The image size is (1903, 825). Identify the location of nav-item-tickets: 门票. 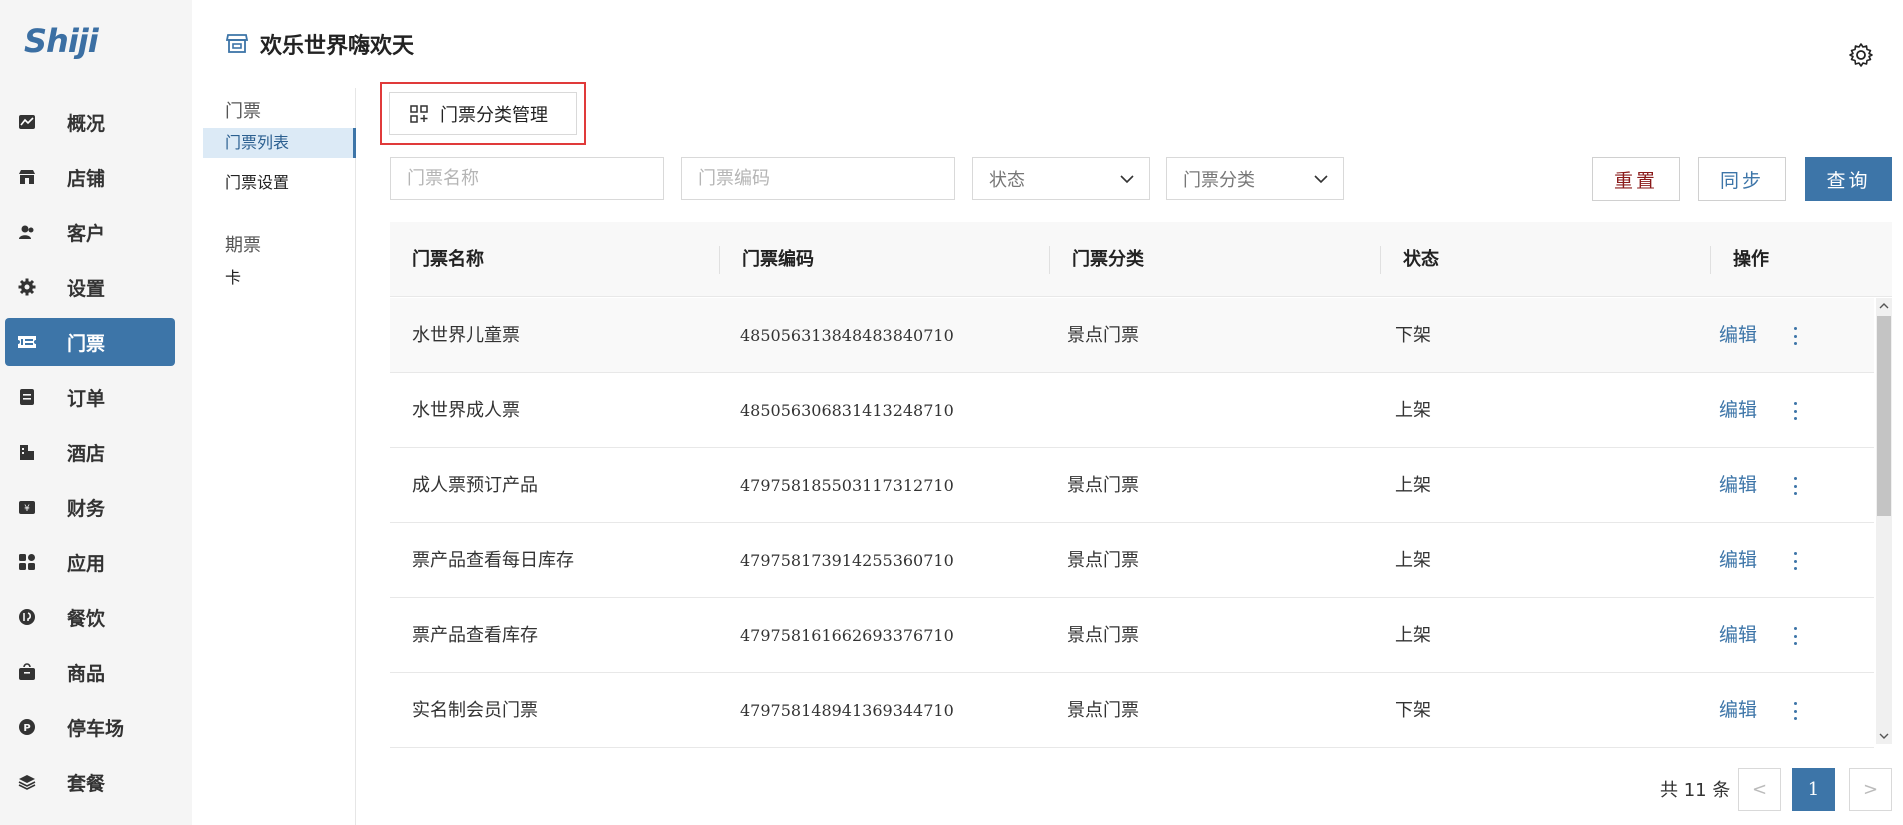
(90, 342).